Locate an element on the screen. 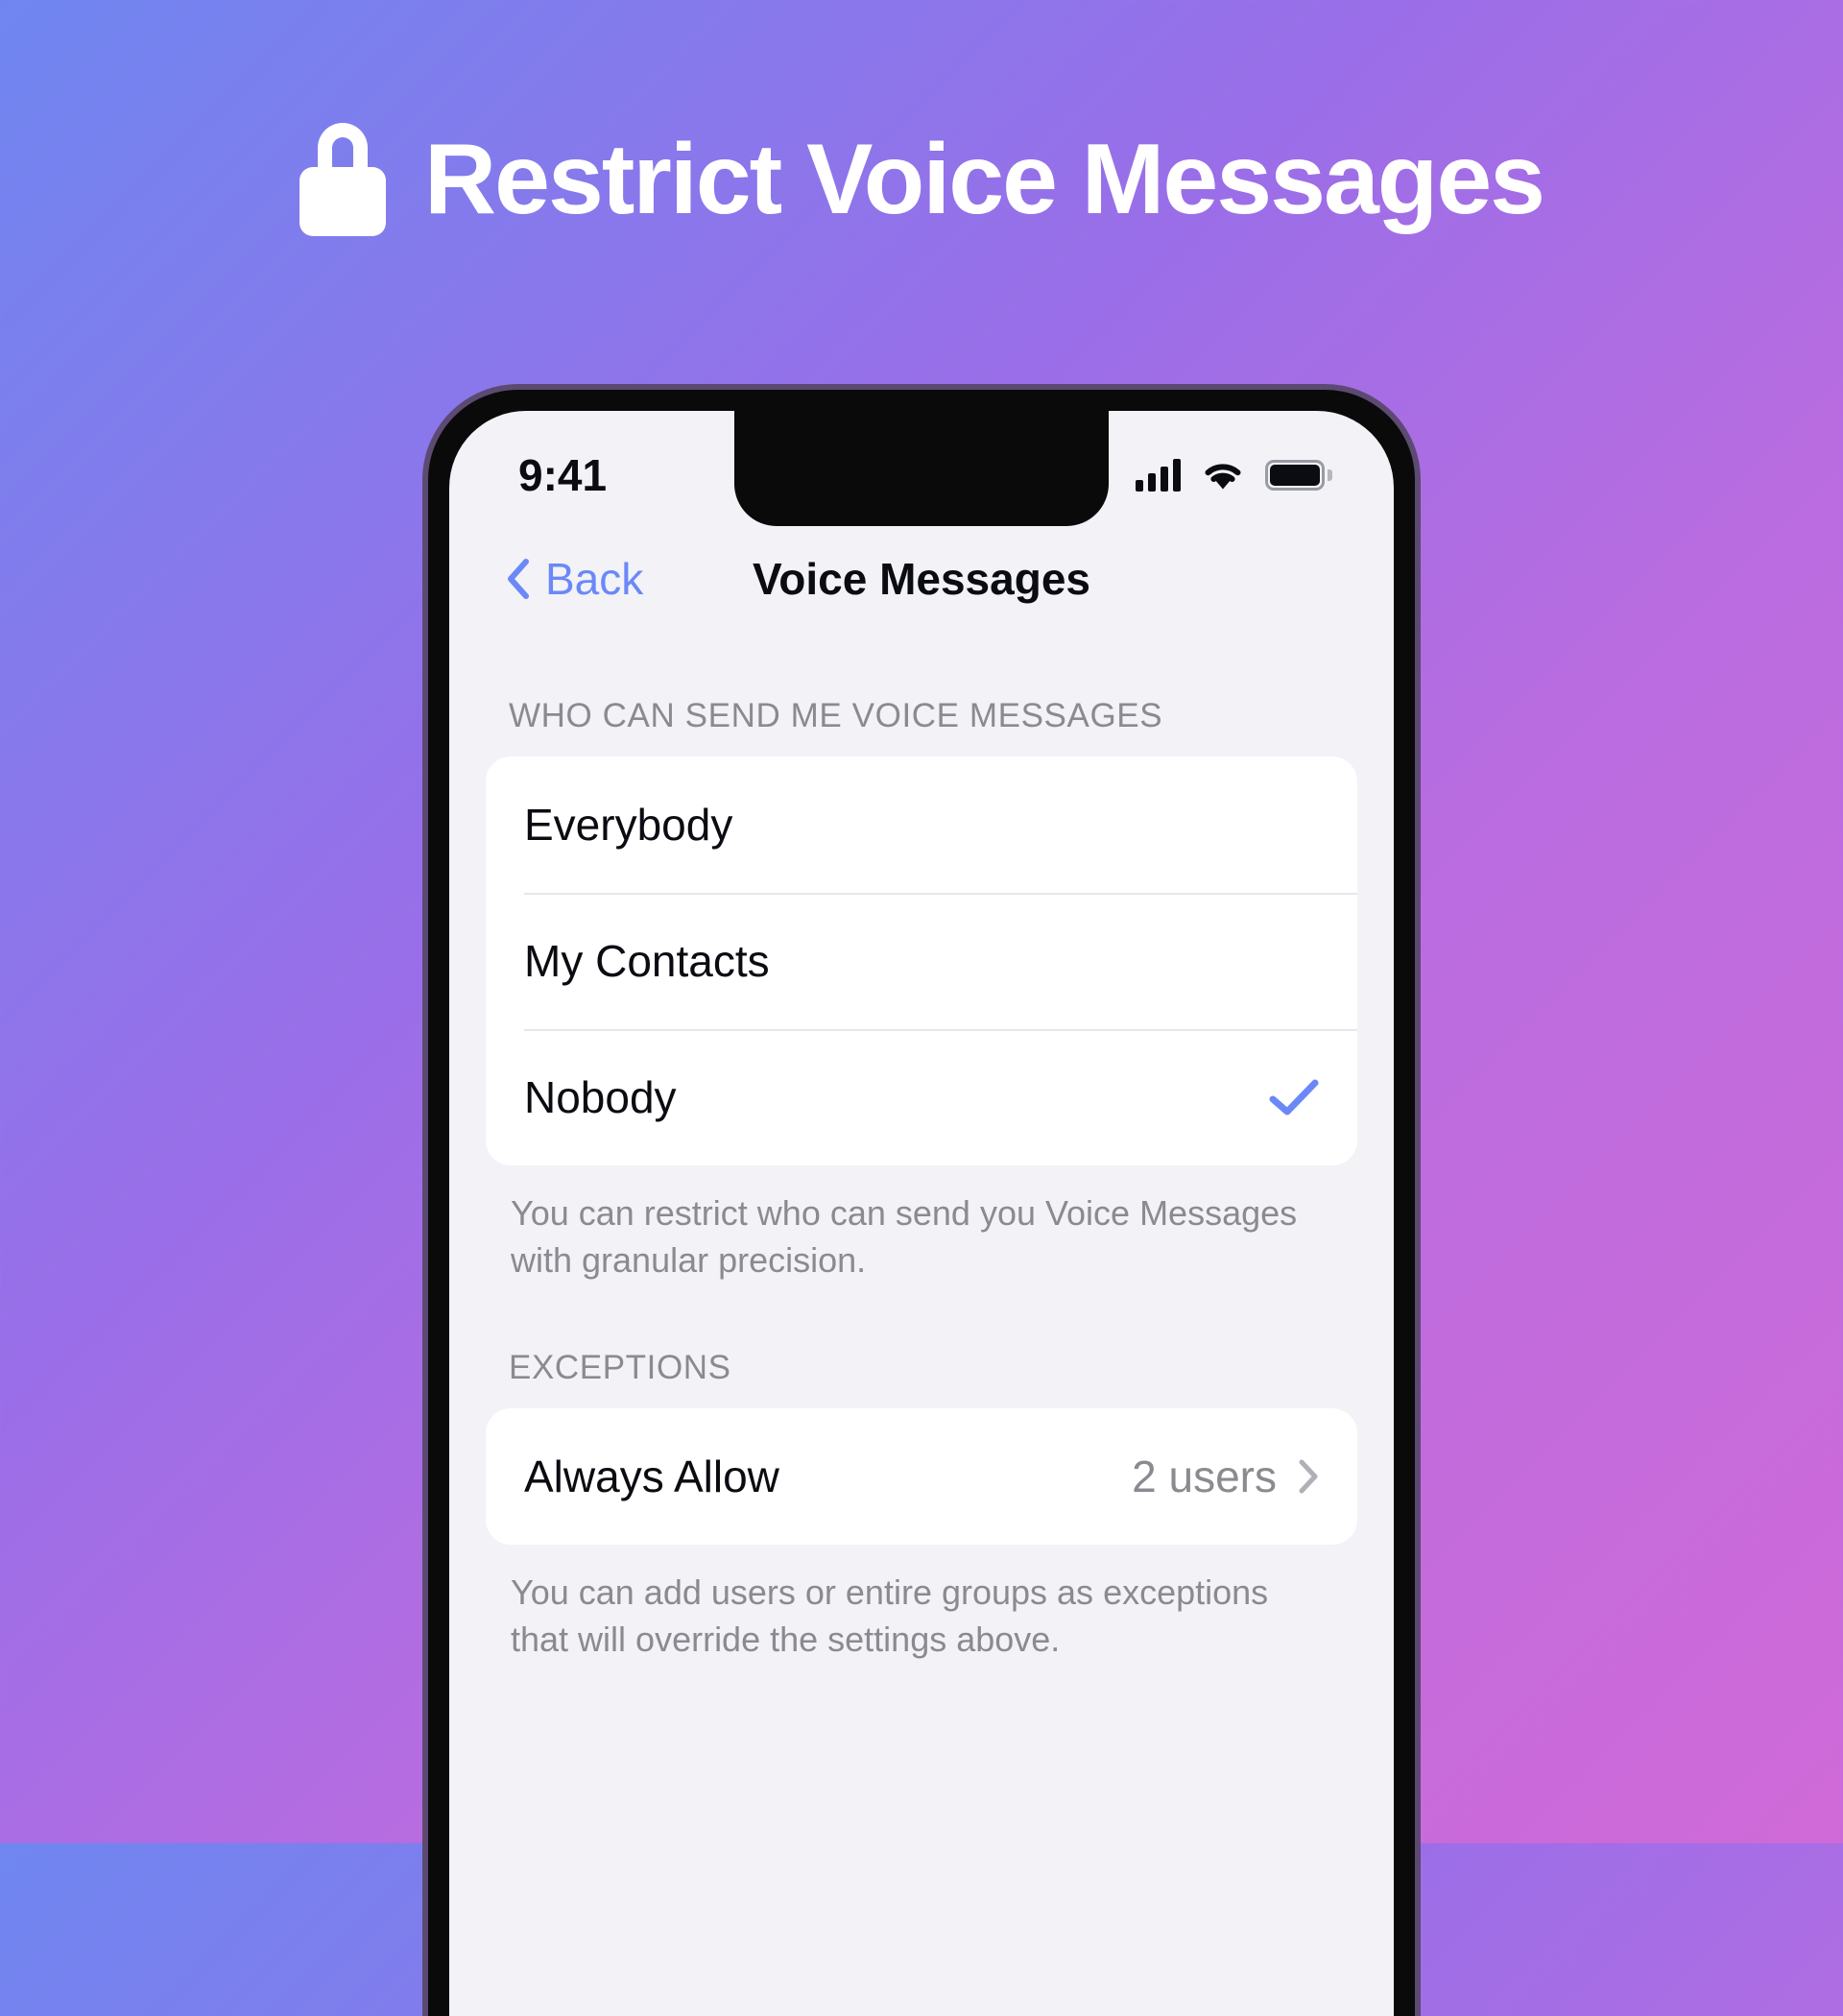 The height and width of the screenshot is (2016, 1843). chevron-right-icon is located at coordinates (1308, 1476).